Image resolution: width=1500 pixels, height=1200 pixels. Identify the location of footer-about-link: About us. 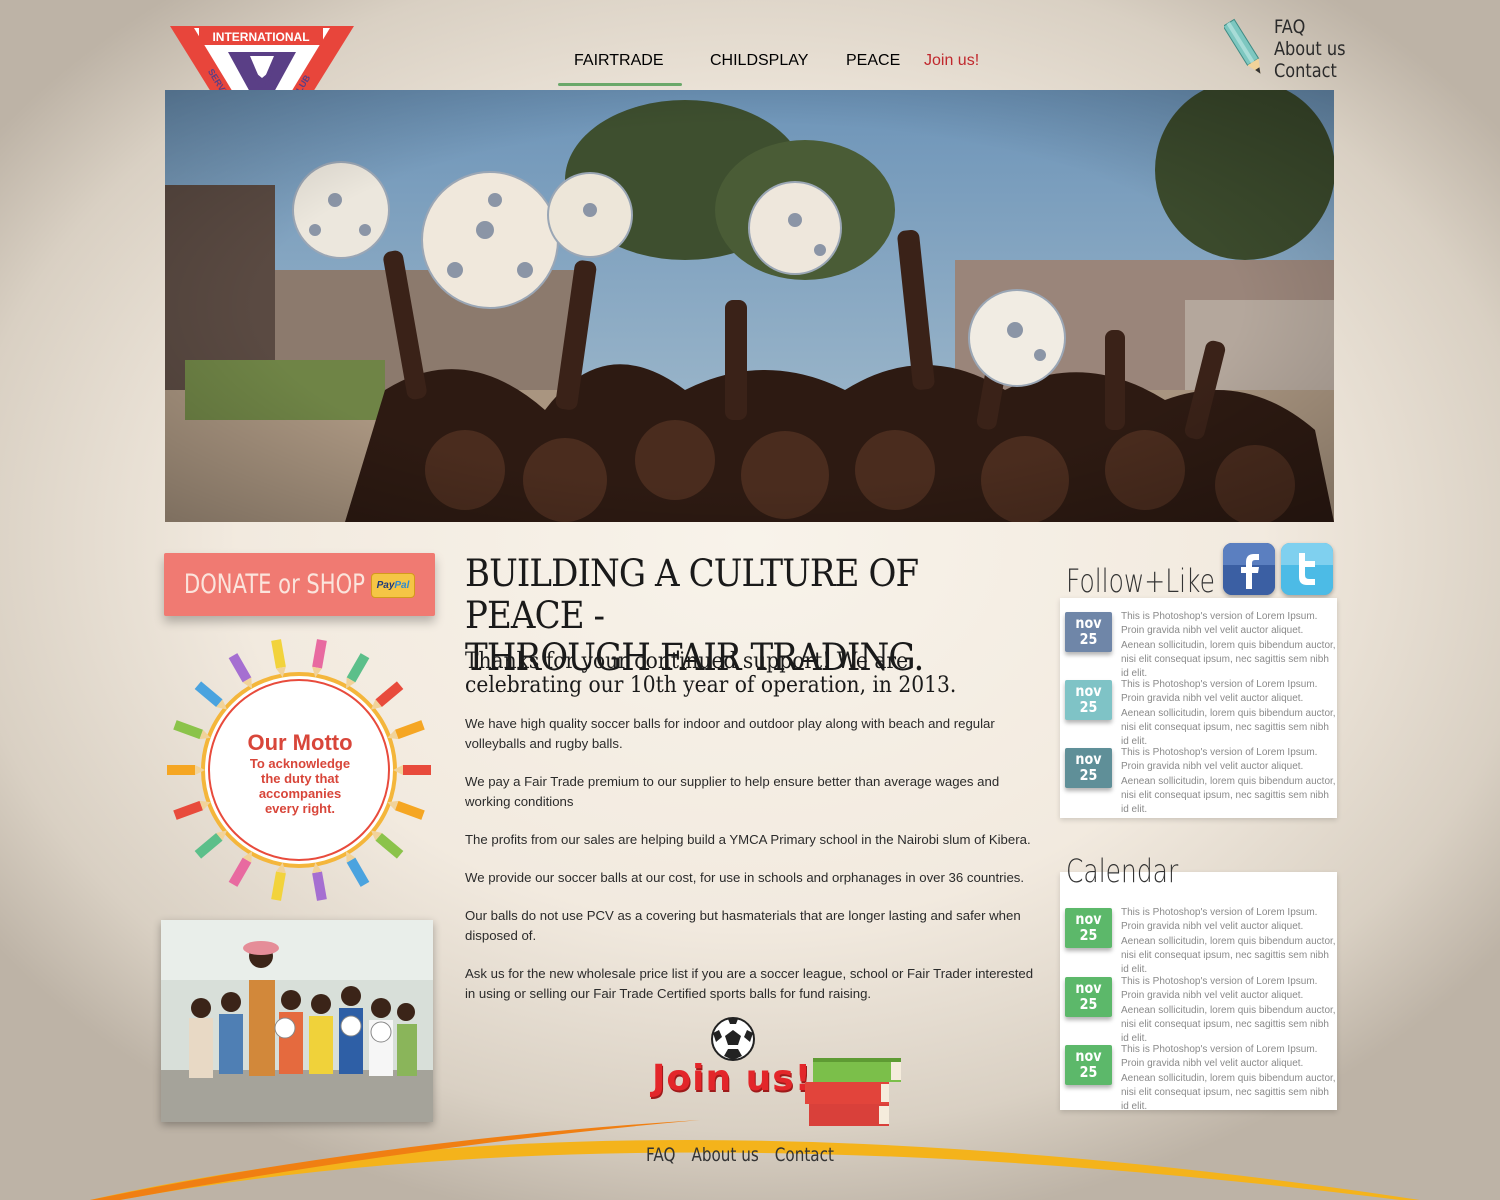
(724, 1155).